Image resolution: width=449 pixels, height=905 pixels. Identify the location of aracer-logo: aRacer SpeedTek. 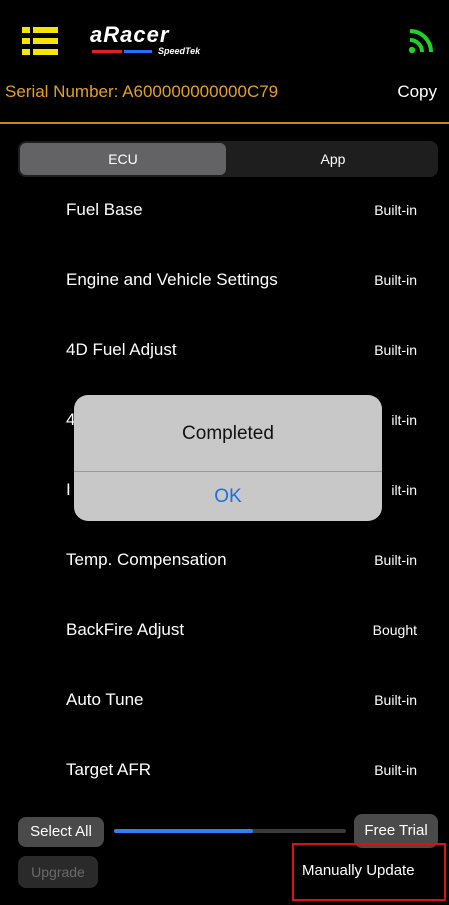
(150, 40).